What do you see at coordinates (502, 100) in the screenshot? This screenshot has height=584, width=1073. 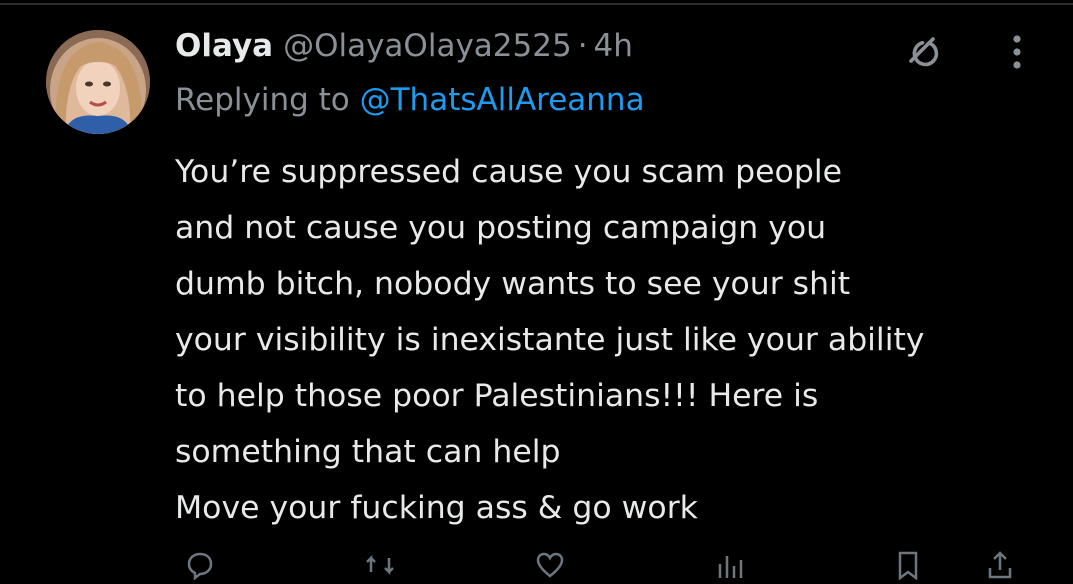 I see `replying-mention-link: @ThatsAllAreanna` at bounding box center [502, 100].